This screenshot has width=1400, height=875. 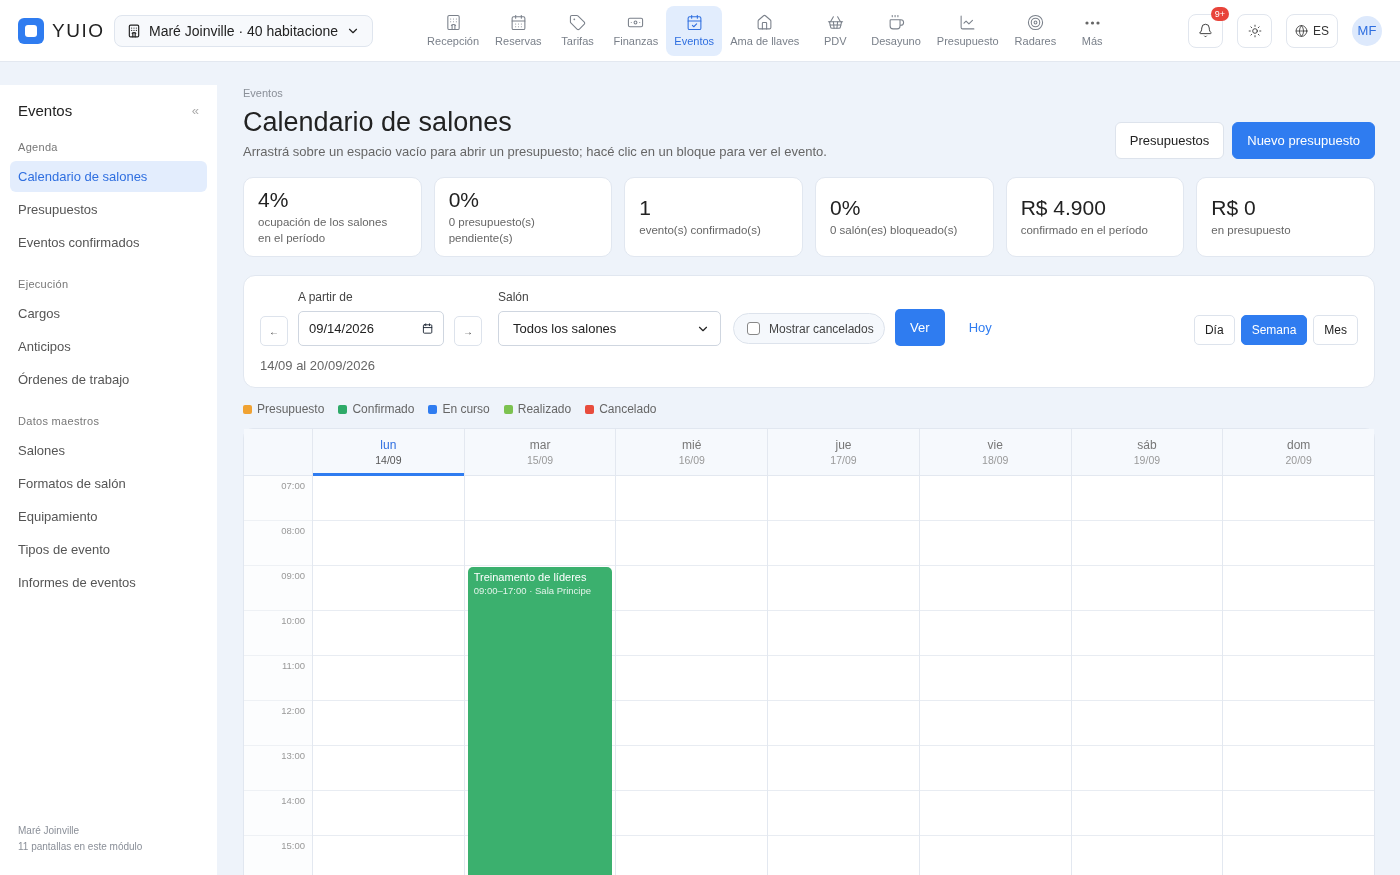 What do you see at coordinates (244, 30) in the screenshot?
I see `property-selector: Maré Joinville · 40 habitacione` at bounding box center [244, 30].